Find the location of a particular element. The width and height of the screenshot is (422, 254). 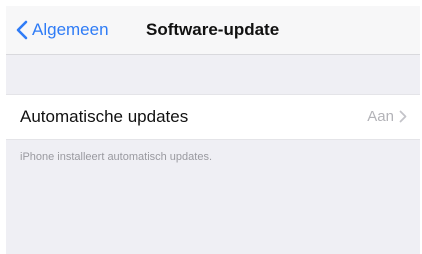

back-button-label: Algemeen is located at coordinates (70, 29).